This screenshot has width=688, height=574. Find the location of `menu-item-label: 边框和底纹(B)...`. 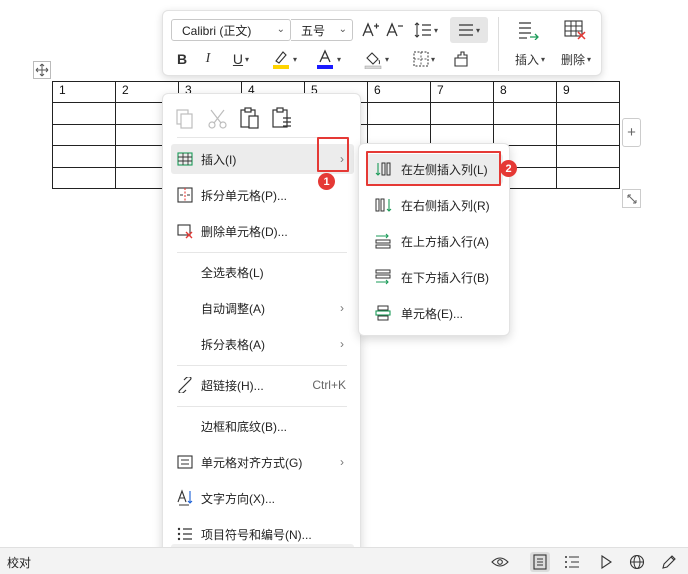

menu-item-label: 边框和底纹(B)... is located at coordinates (244, 426).